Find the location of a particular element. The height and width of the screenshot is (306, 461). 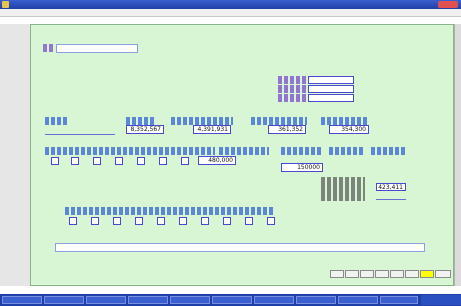

amount5-field: 480,000 is located at coordinates (217, 160).